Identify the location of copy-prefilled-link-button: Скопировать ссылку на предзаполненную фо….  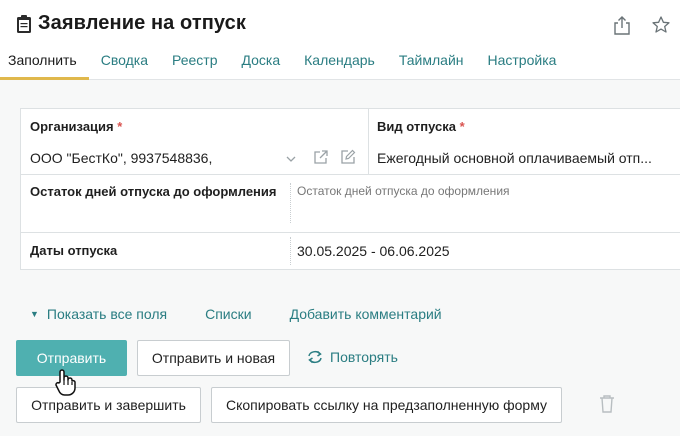
(386, 405).